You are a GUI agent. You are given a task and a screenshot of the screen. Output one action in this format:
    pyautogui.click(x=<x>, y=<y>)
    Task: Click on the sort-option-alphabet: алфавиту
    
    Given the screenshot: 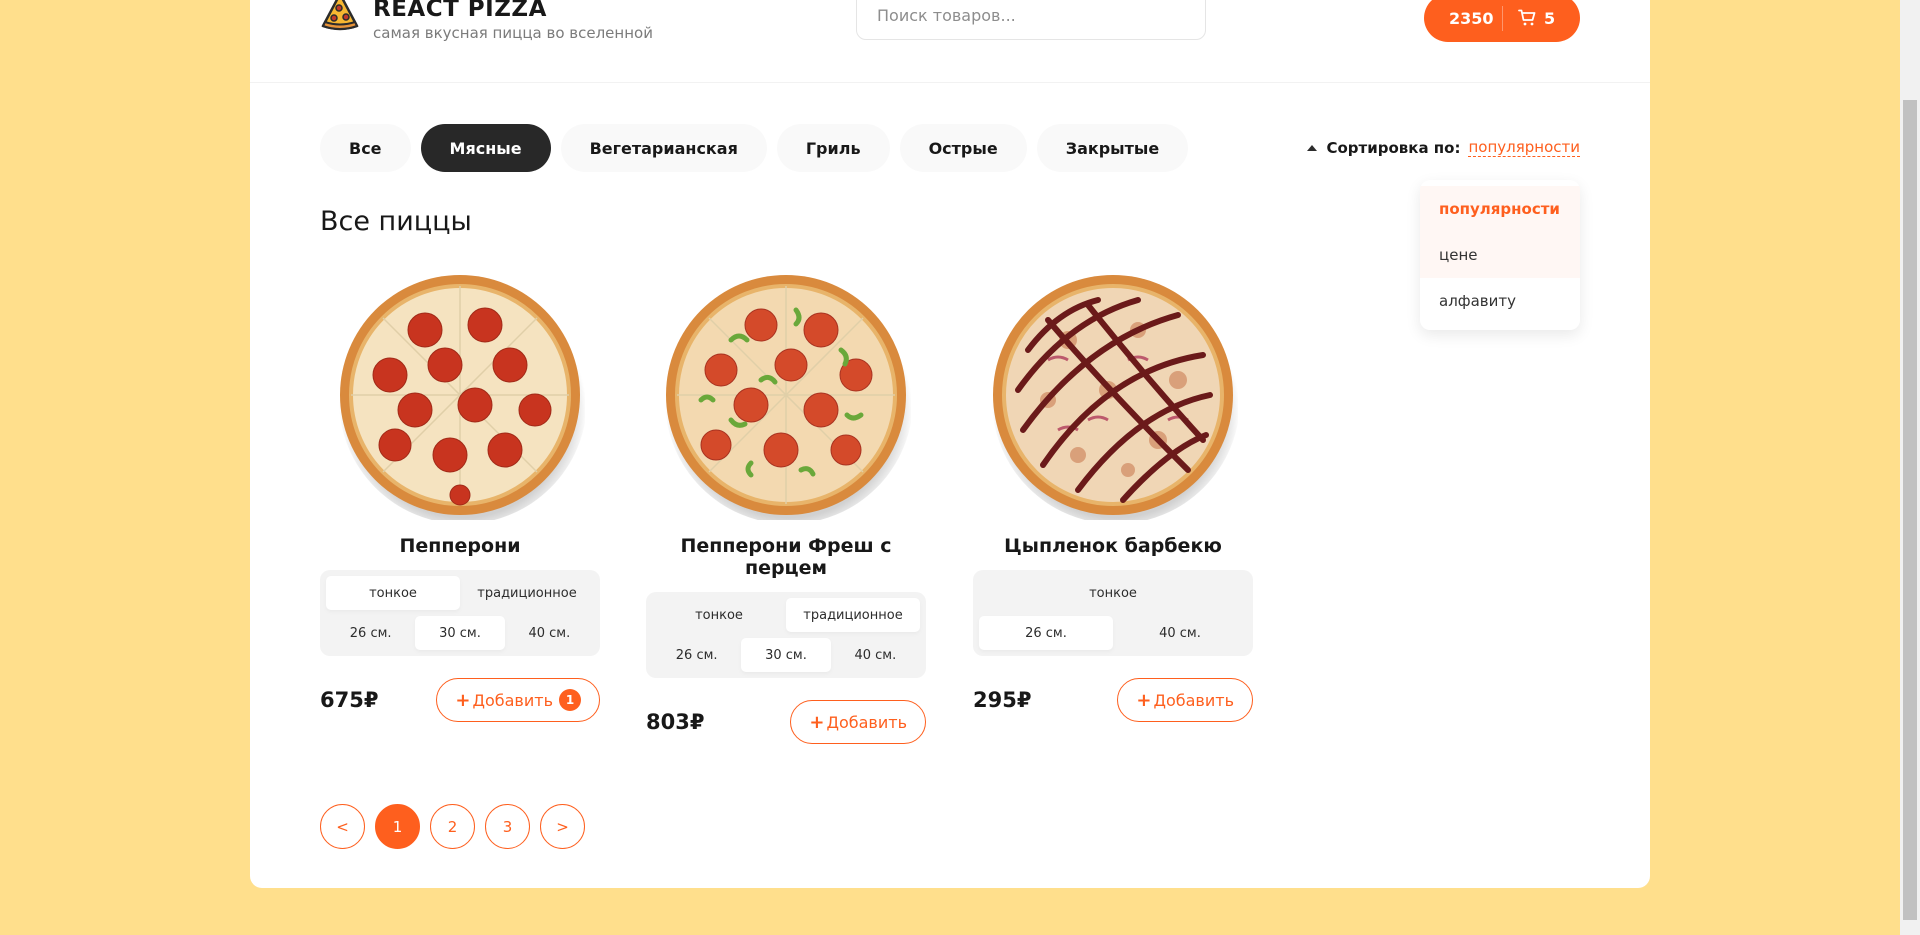 What is the action you would take?
    pyautogui.click(x=1500, y=301)
    